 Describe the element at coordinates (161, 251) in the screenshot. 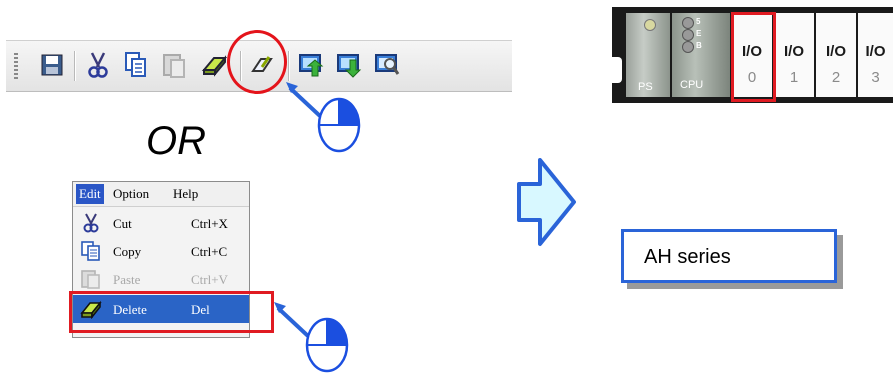

I see `menu-item-copy: Copy Ctrl+C` at that location.